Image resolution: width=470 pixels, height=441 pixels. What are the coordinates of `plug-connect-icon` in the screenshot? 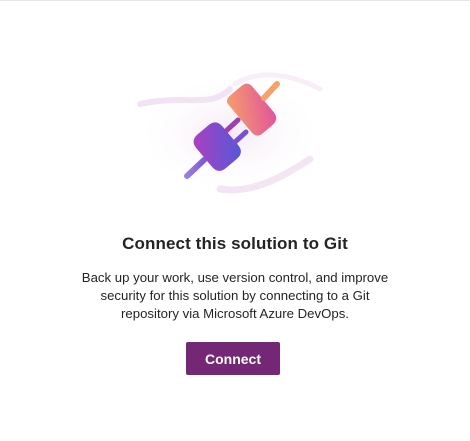 It's located at (230, 134).